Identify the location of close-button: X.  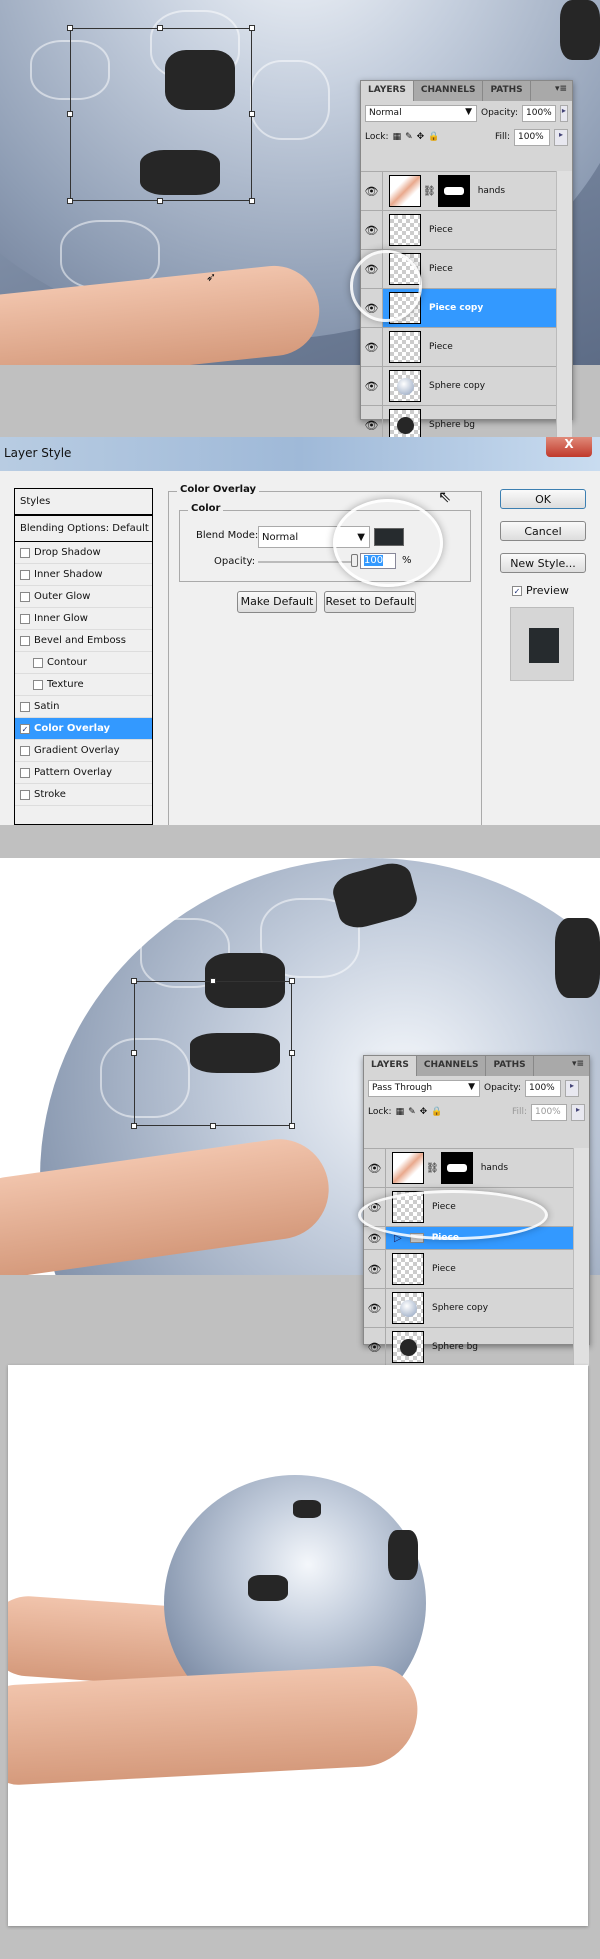
(569, 447).